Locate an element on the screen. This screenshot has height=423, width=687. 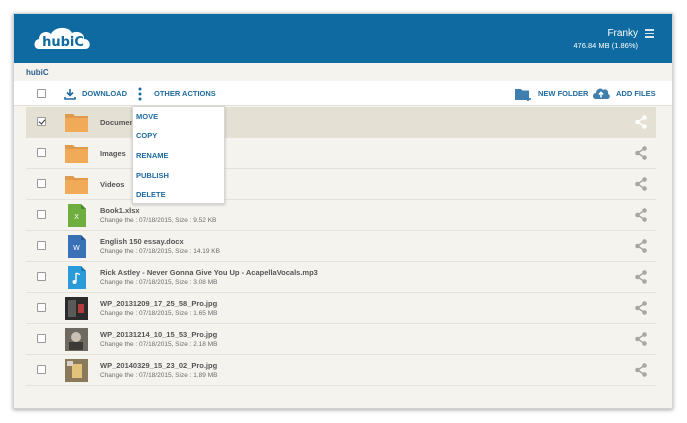
file-meta: Change the : 07/18/2015, Size : 1.65 MB is located at coordinates (159, 313).